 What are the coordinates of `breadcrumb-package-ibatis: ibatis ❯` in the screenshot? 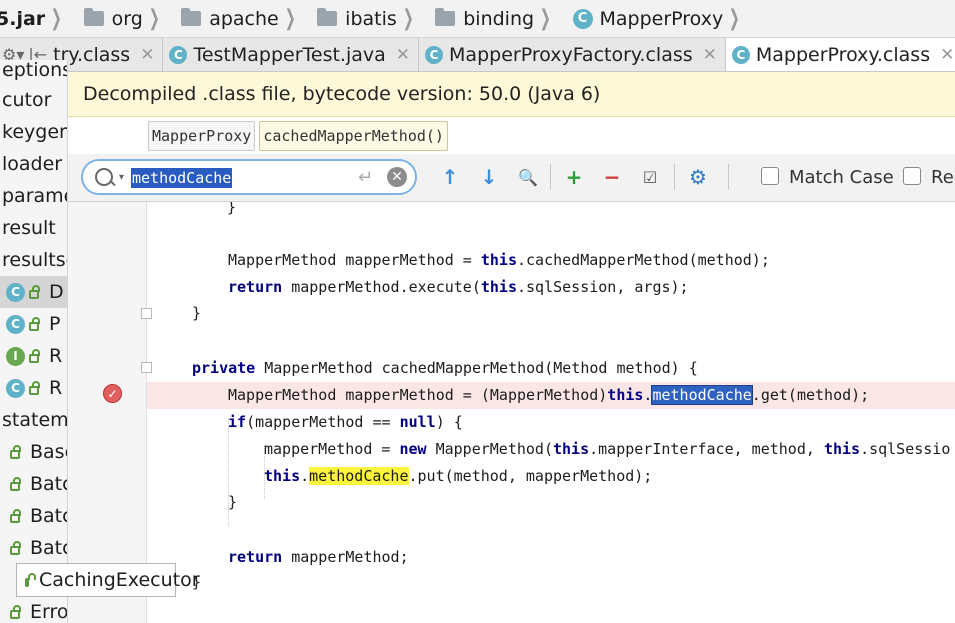 It's located at (370, 18).